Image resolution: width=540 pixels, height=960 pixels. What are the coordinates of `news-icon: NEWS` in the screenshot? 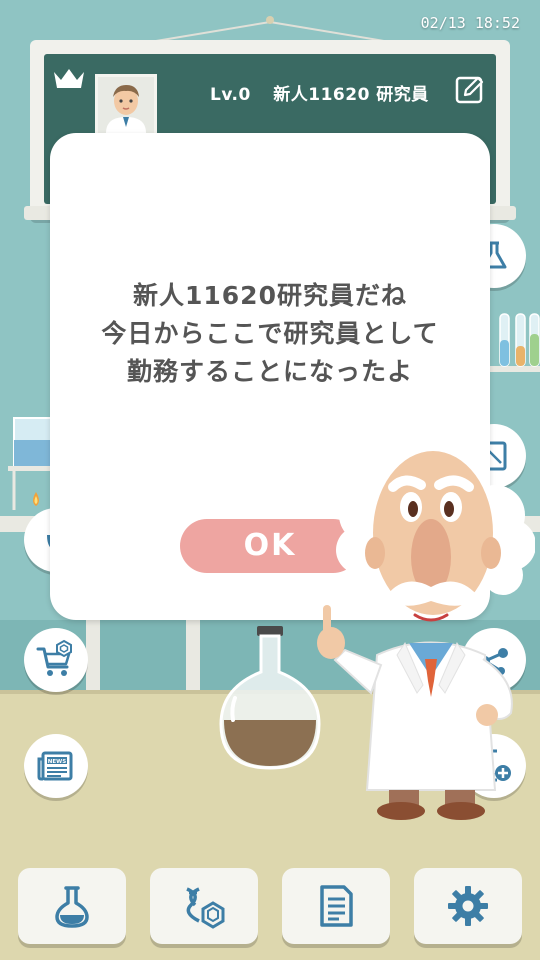 It's located at (55, 766).